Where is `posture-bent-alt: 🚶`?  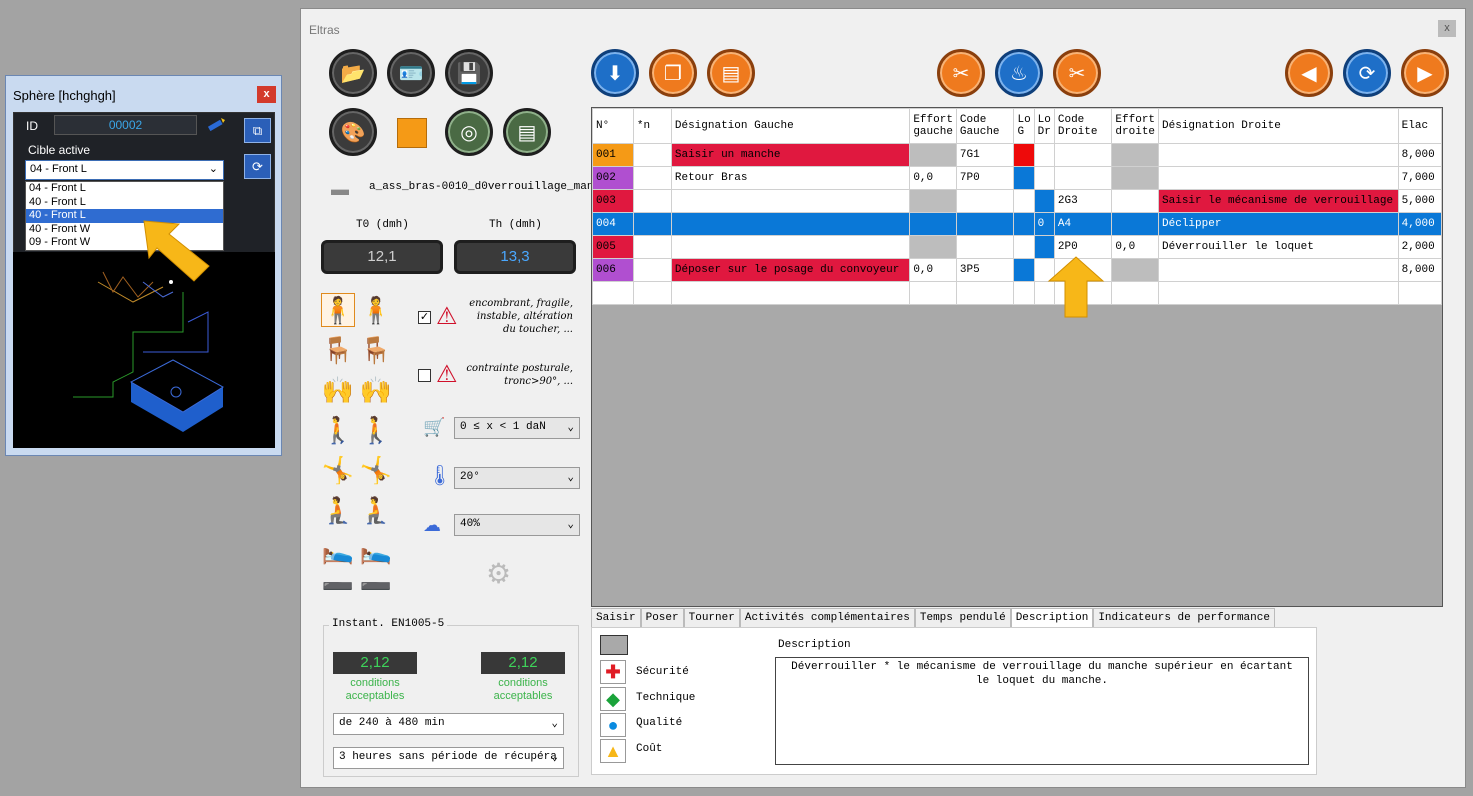
posture-bent-alt: 🚶 is located at coordinates (376, 430).